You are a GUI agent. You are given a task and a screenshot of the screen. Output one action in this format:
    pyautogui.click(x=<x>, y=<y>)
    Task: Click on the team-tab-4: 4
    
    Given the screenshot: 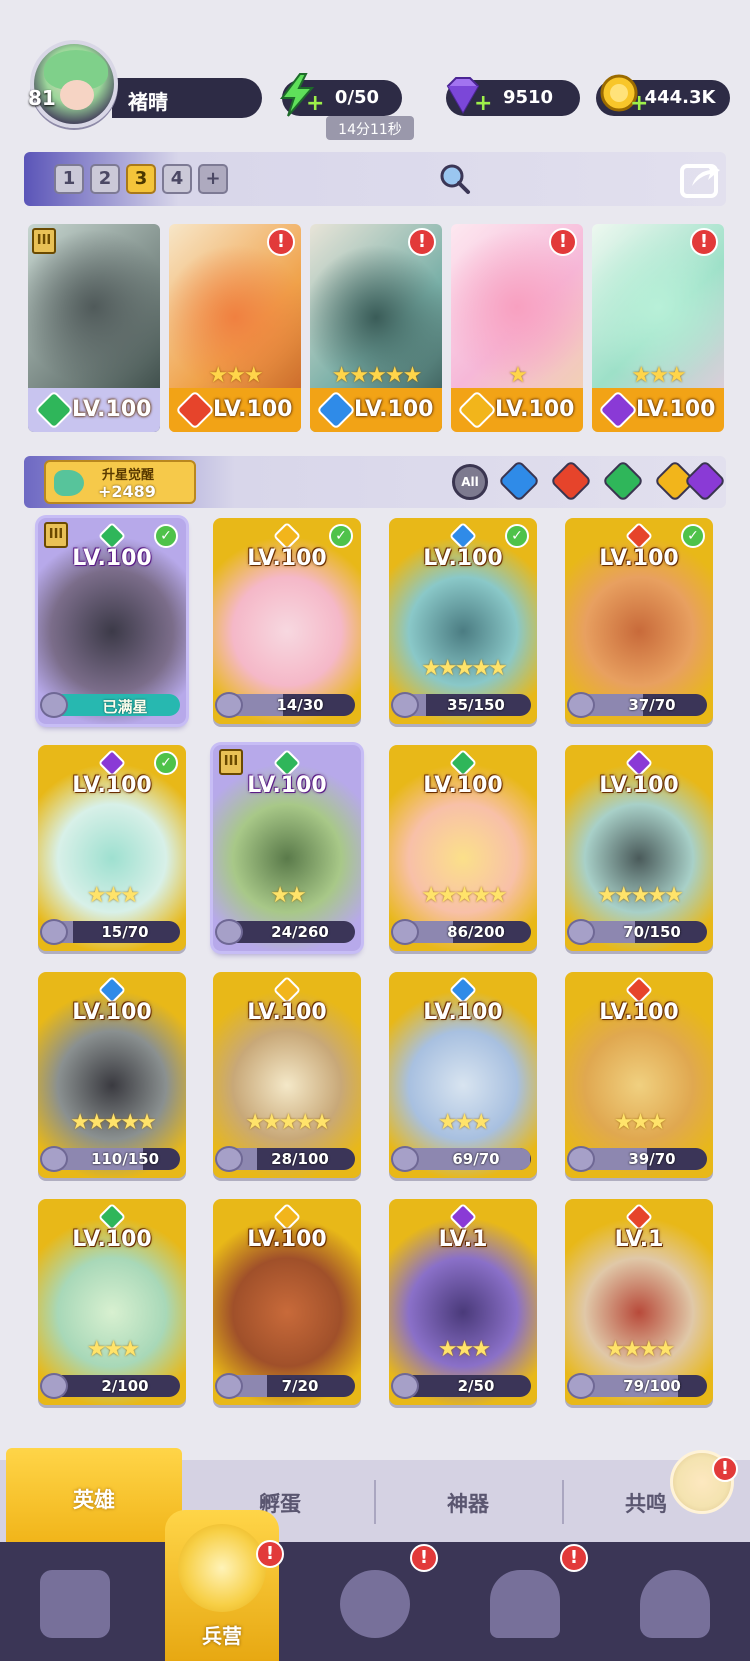 What is the action you would take?
    pyautogui.click(x=177, y=179)
    